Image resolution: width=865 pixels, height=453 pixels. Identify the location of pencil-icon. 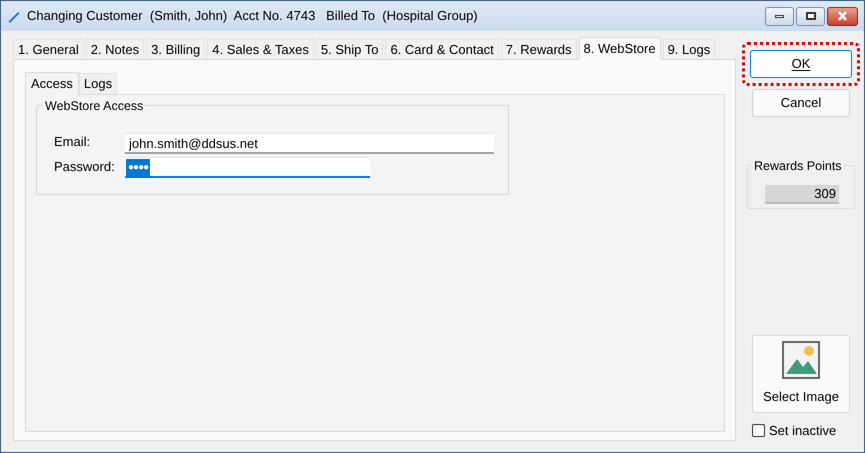
(14, 16).